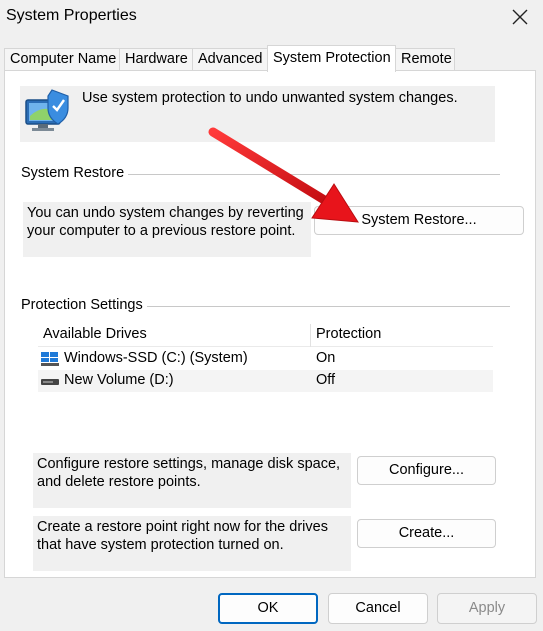 Image resolution: width=543 pixels, height=631 pixels. I want to click on drive-protection-status: On, so click(326, 358).